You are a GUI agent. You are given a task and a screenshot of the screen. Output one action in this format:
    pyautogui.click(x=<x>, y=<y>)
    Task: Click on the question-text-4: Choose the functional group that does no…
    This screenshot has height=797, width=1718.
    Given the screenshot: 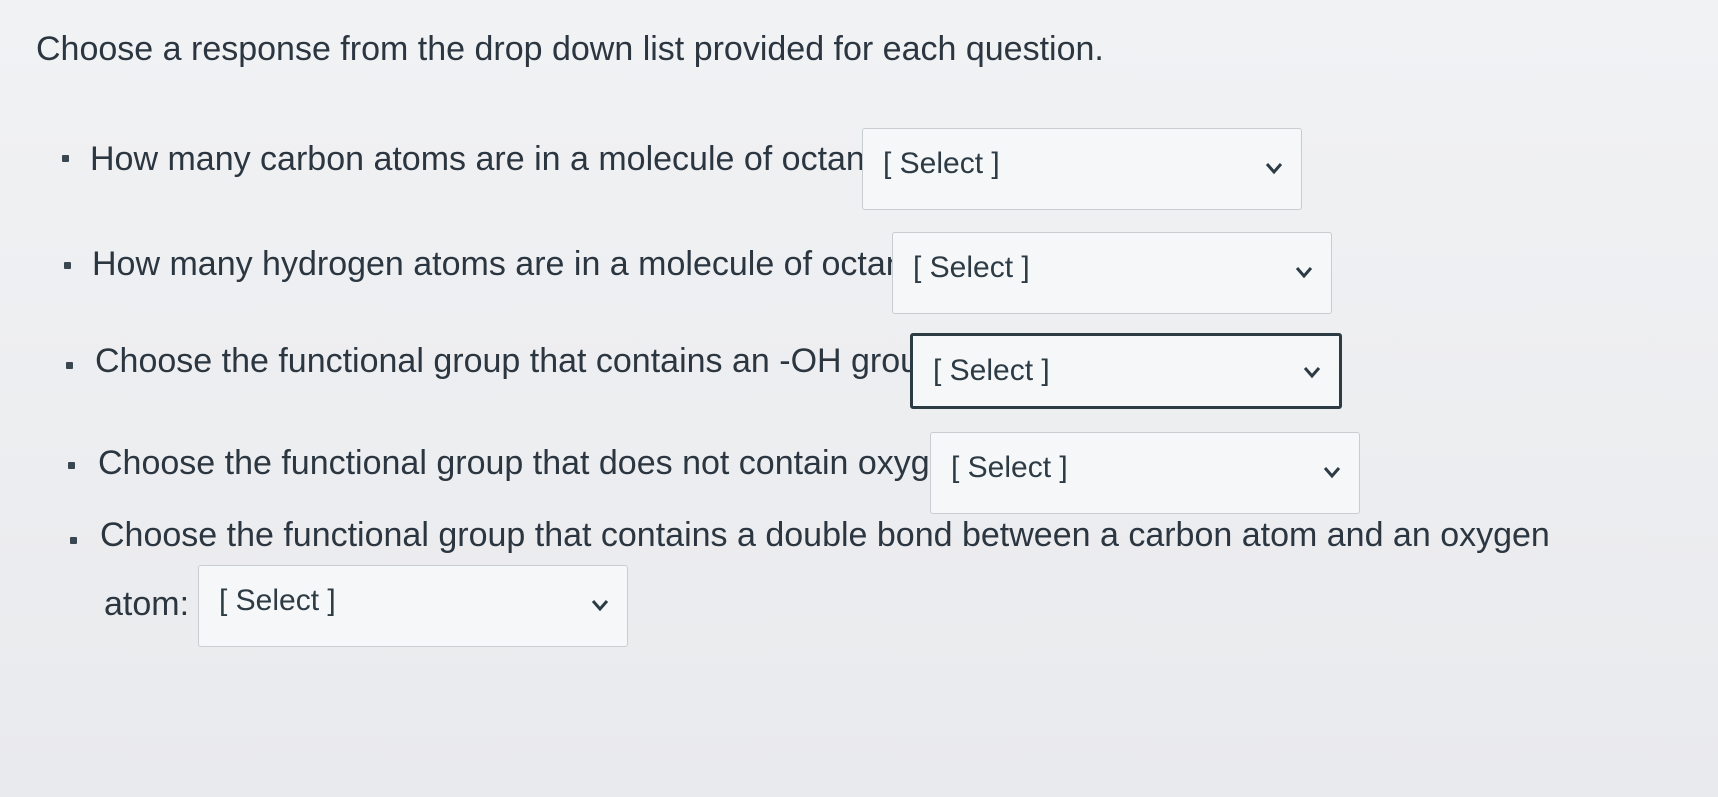 What is the action you would take?
    pyautogui.click(x=537, y=463)
    